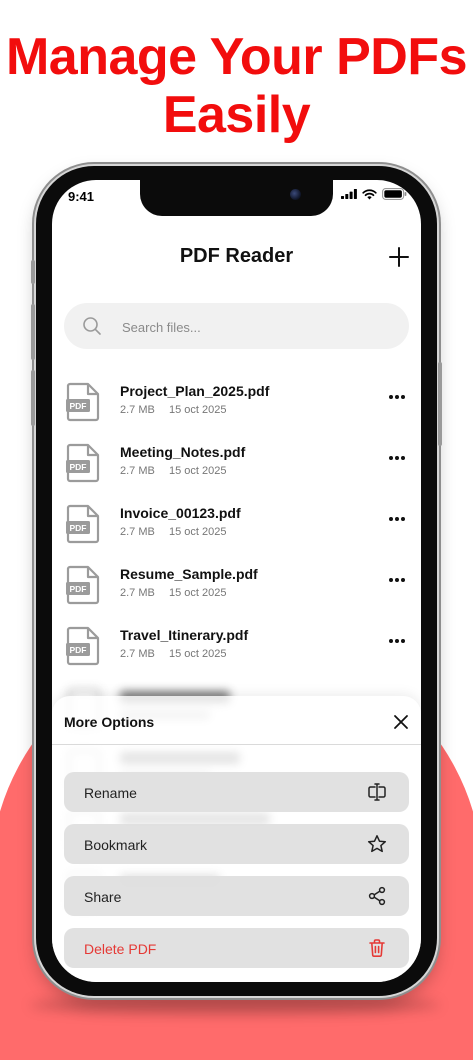  I want to click on file-name: Invoice_00123.pdf, so click(180, 513).